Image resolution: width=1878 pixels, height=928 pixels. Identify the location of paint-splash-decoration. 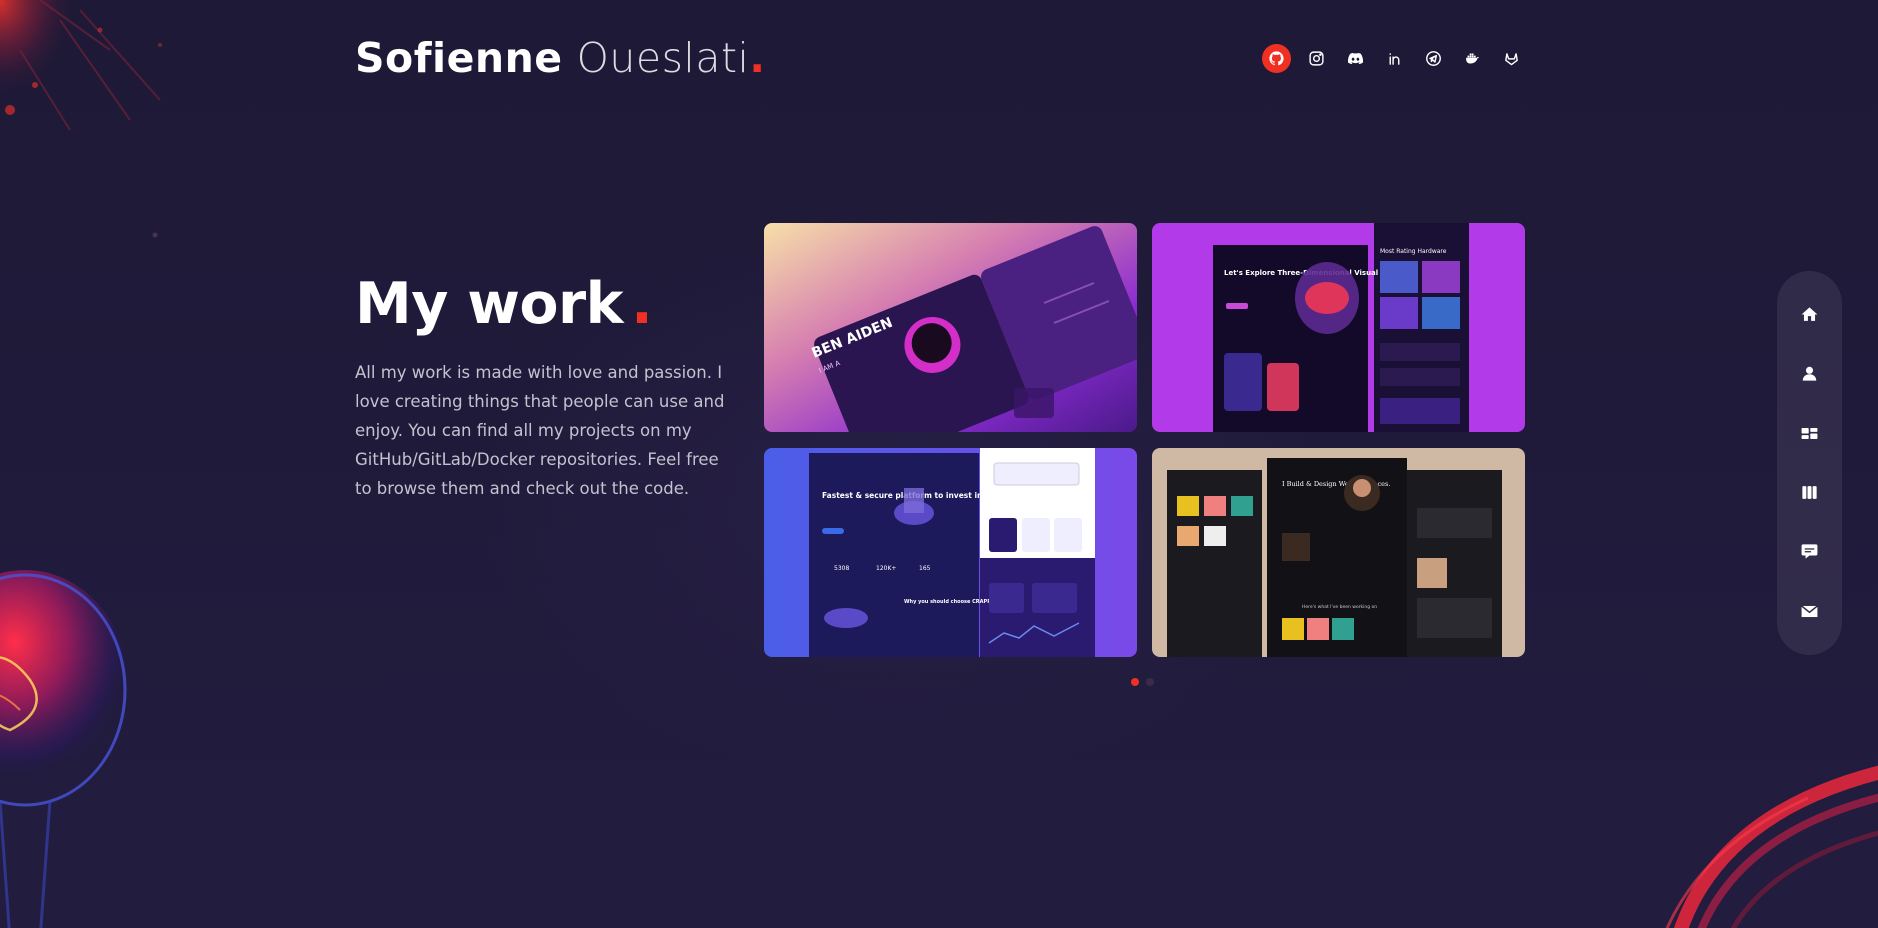
(81, 119).